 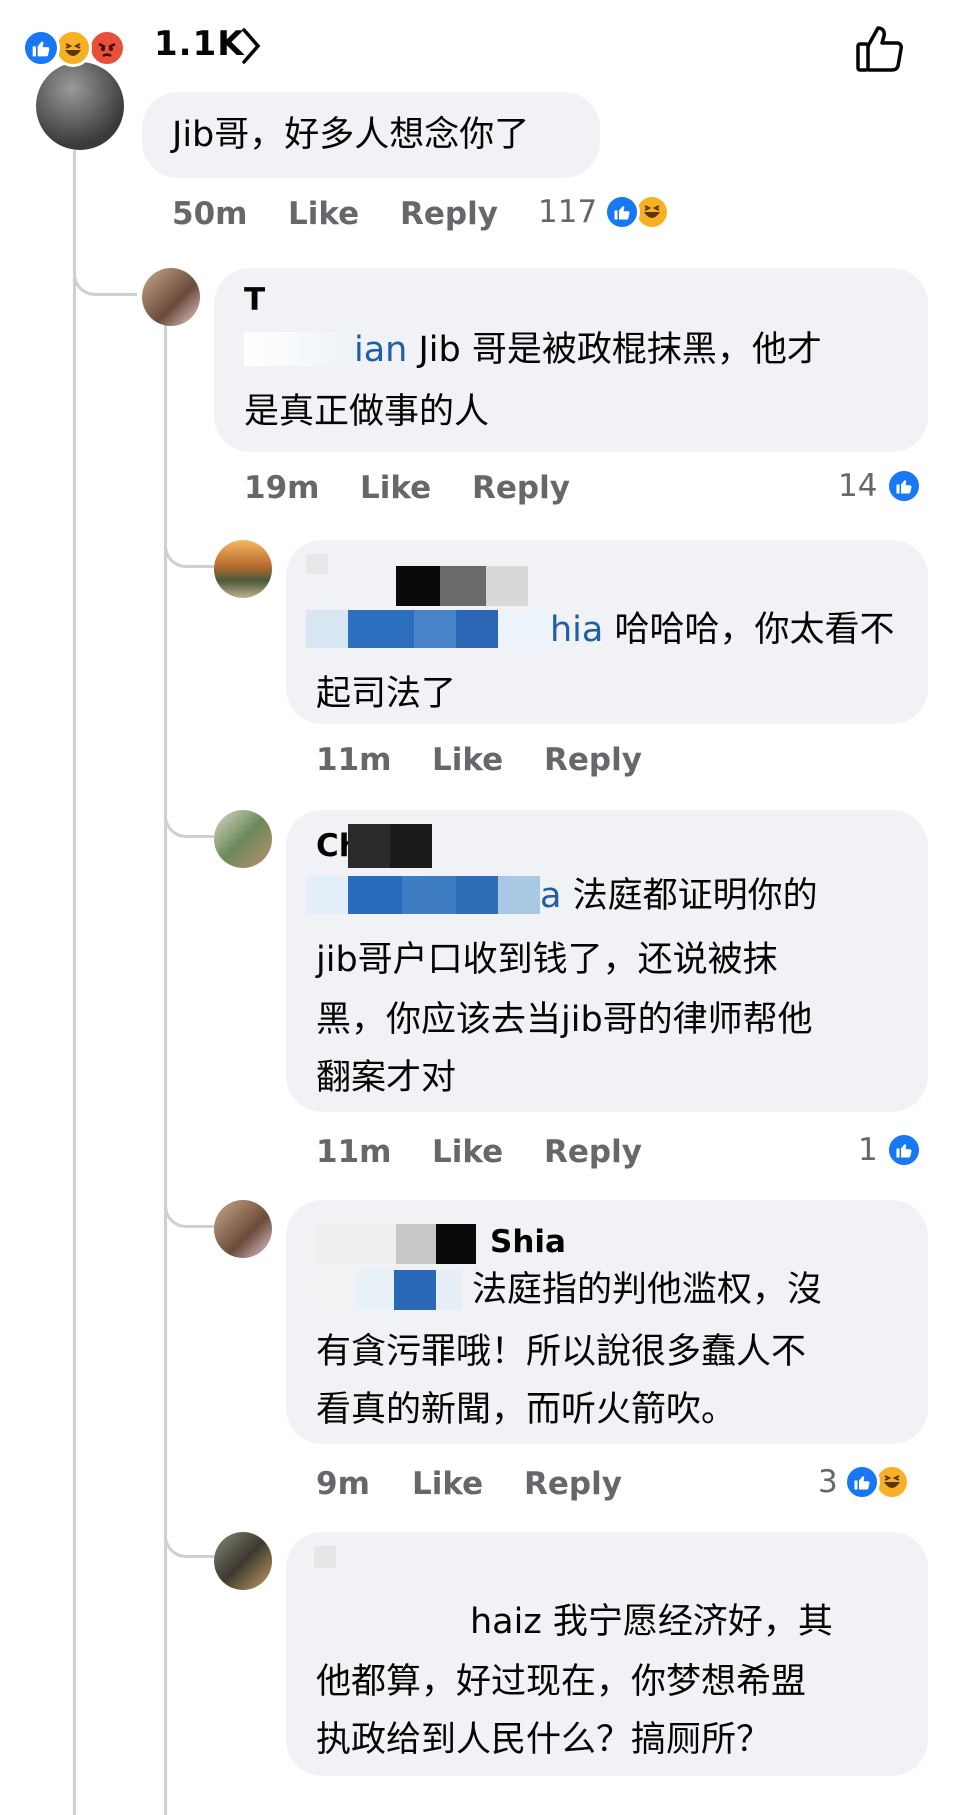 I want to click on mention-link: ian, so click(x=380, y=350).